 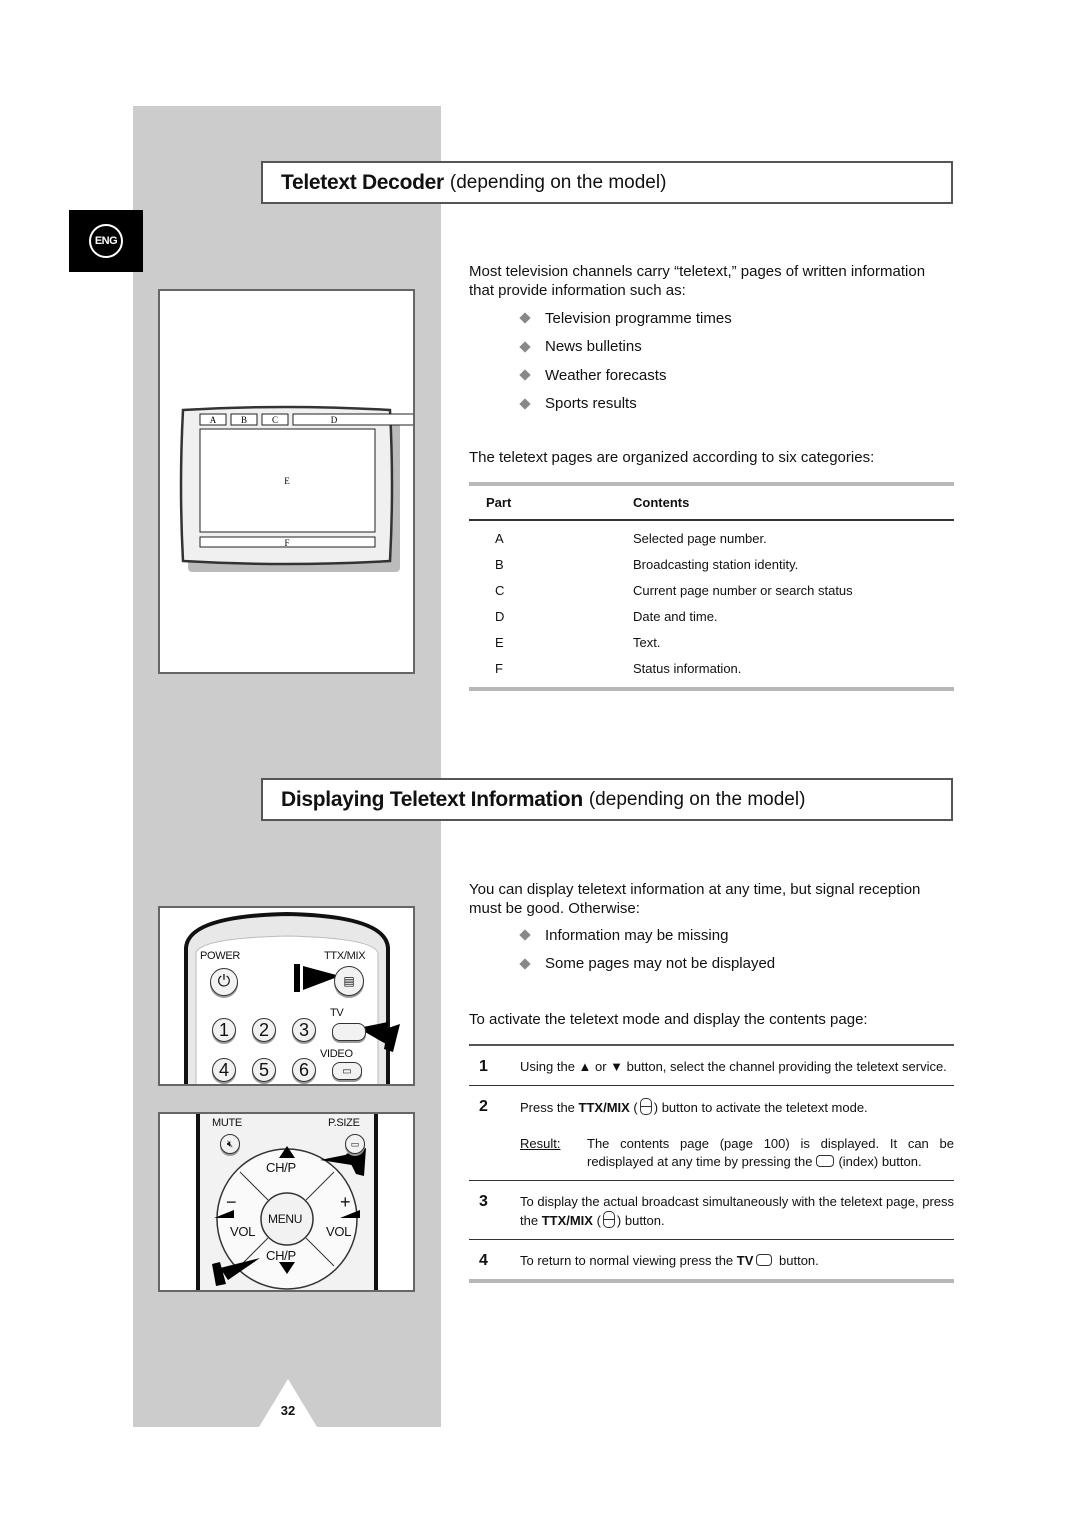 What do you see at coordinates (336, 1054) in the screenshot?
I see `video-label: VIDEO` at bounding box center [336, 1054].